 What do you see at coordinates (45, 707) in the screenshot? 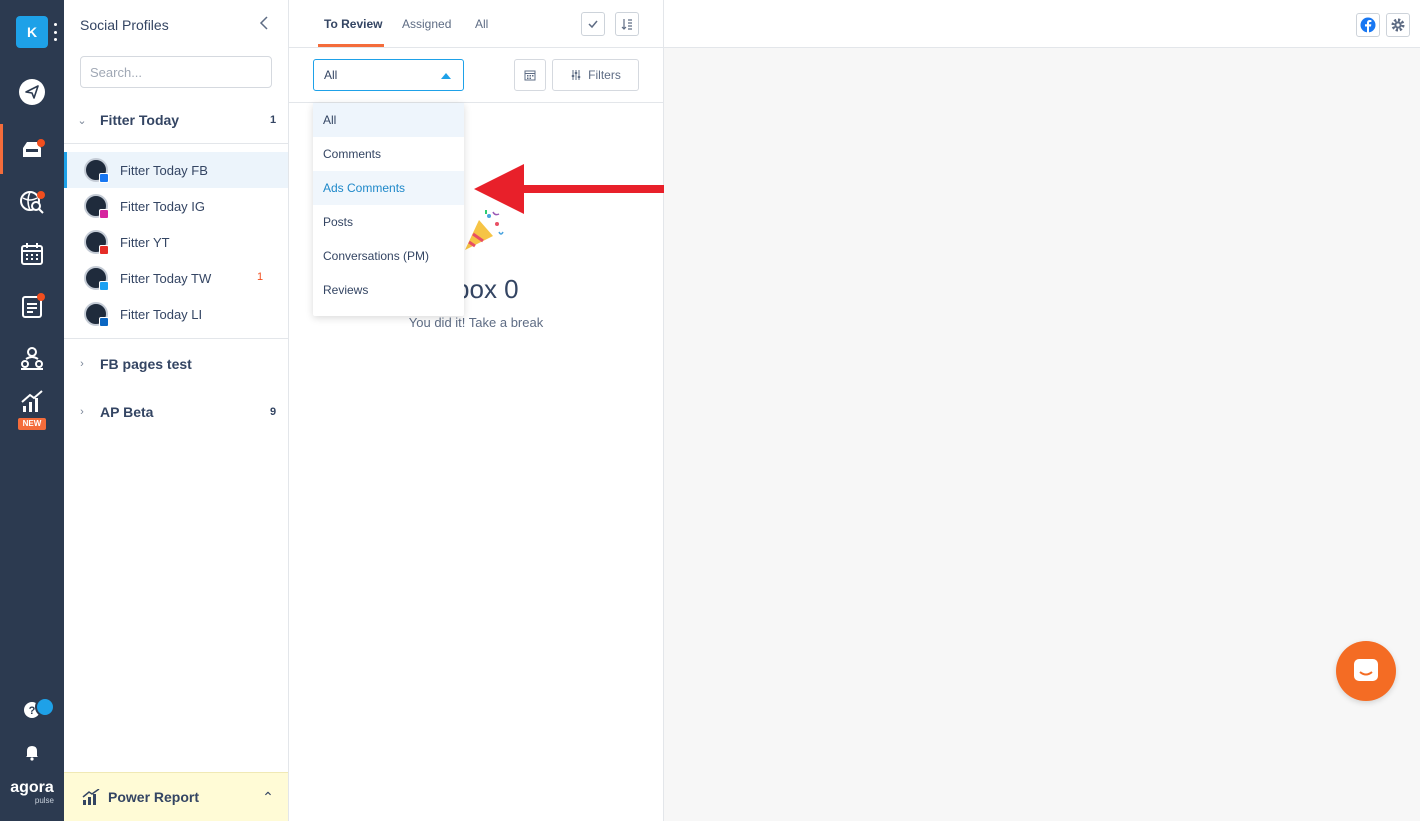
I see `gift-icon` at bounding box center [45, 707].